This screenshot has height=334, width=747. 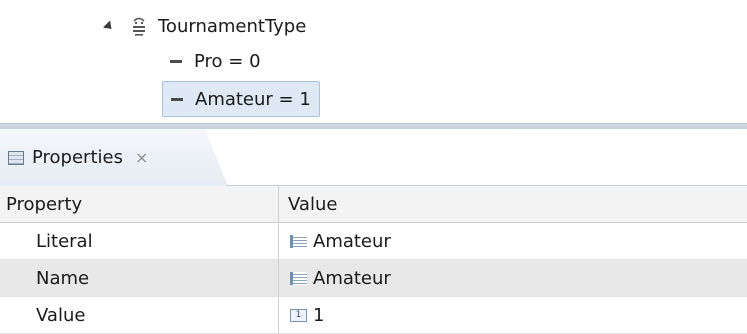 What do you see at coordinates (139, 26) in the screenshot?
I see `enum-icon` at bounding box center [139, 26].